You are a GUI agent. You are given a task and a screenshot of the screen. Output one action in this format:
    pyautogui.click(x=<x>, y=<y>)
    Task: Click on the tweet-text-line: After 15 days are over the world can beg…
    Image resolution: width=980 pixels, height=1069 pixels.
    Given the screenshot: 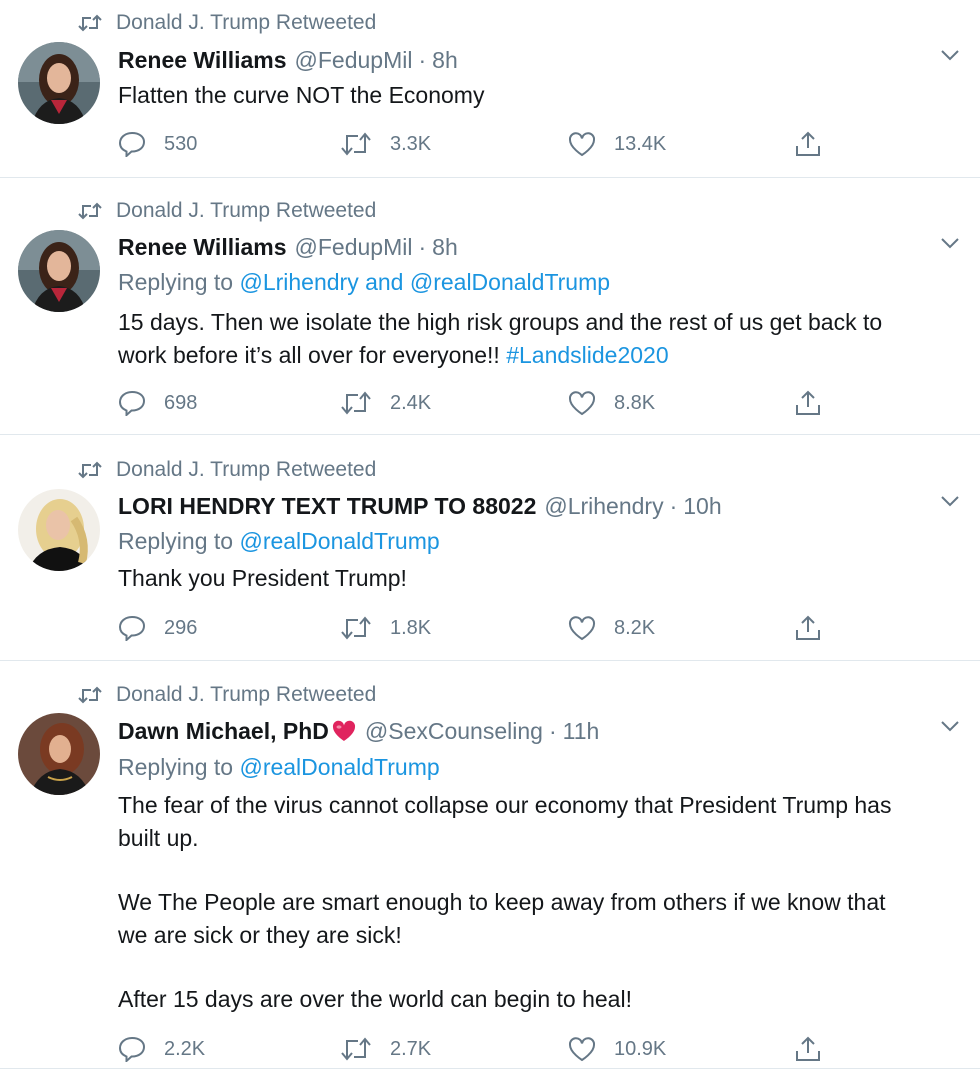 What is the action you would take?
    pyautogui.click(x=375, y=999)
    